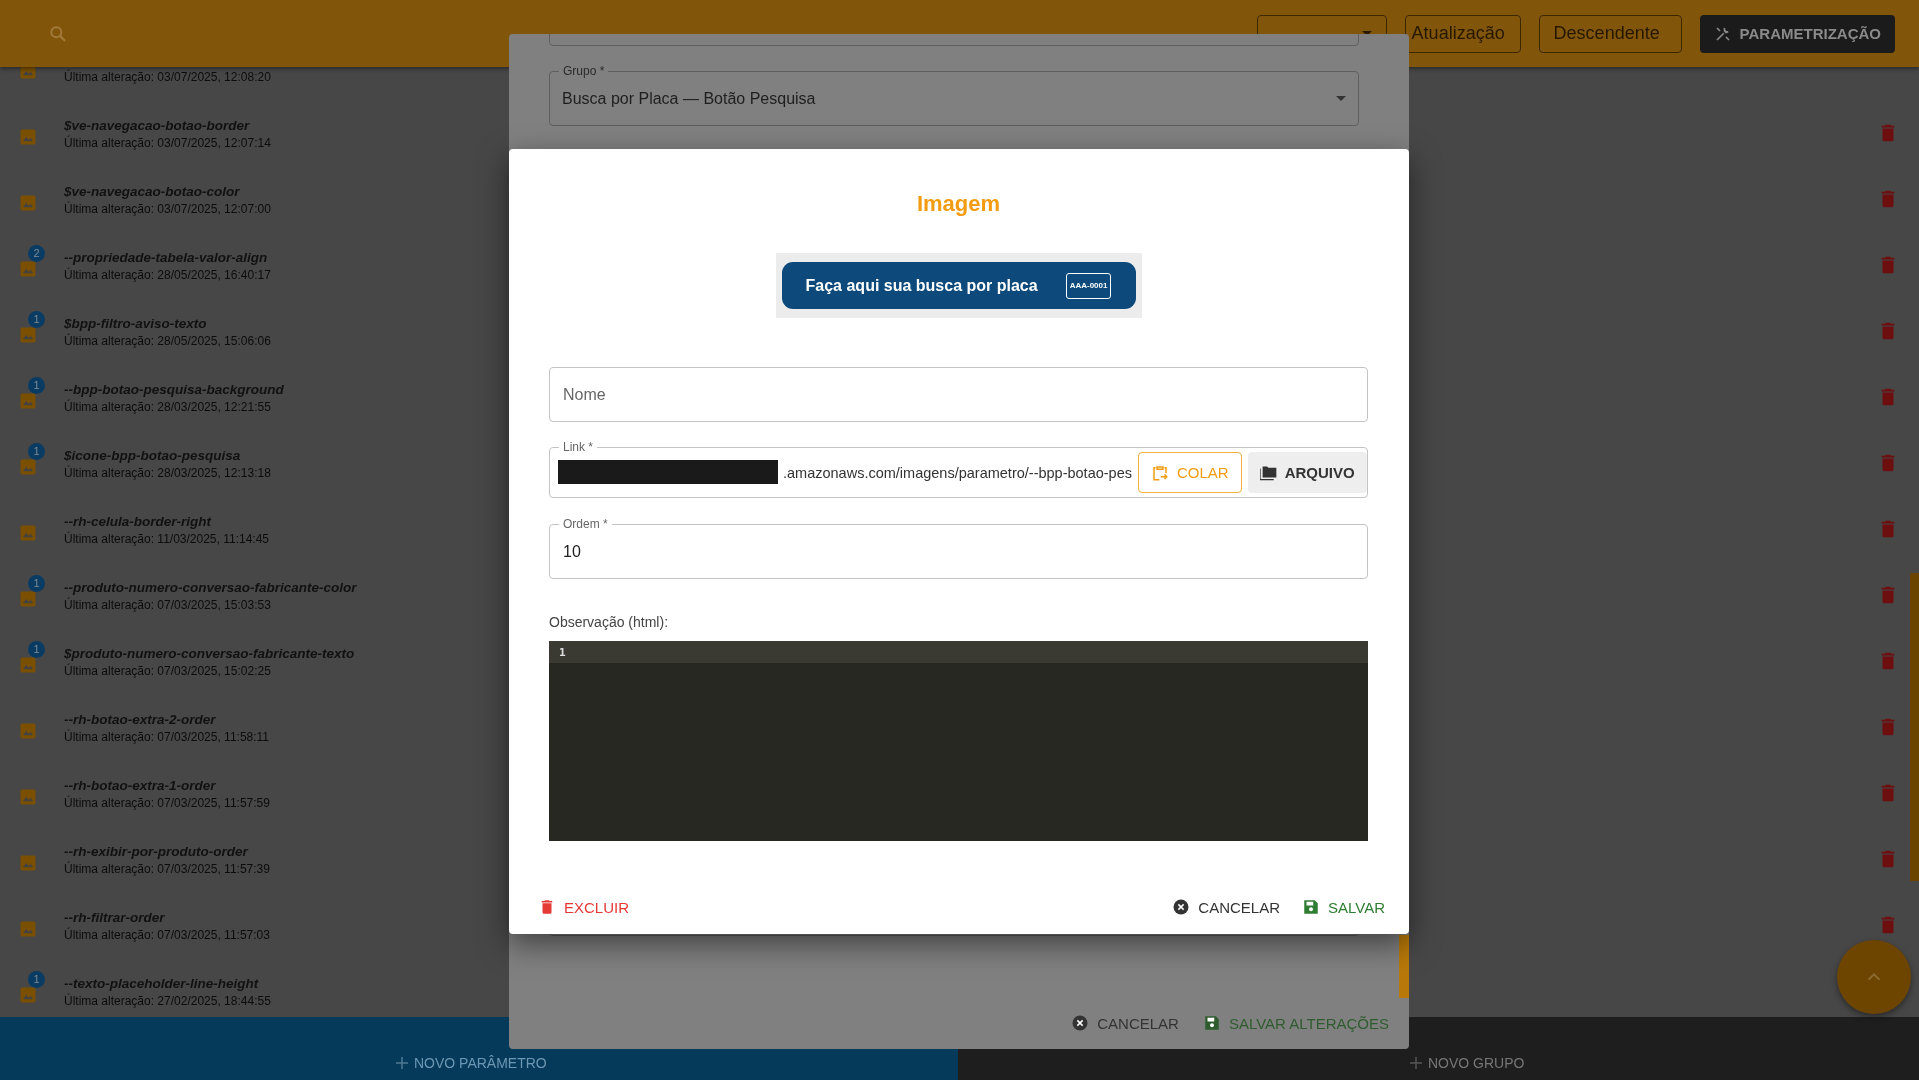  Describe the element at coordinates (562, 652) in the screenshot. I see `line-number: 1` at that location.